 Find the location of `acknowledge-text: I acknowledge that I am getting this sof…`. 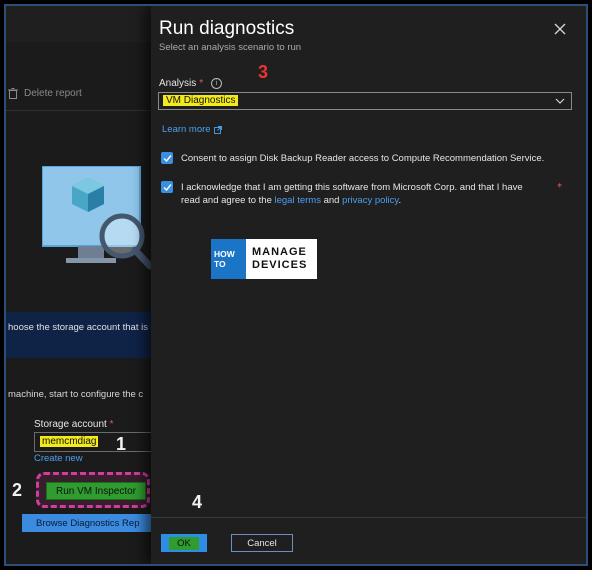

acknowledge-text: I acknowledge that I am getting this sof… is located at coordinates (352, 194).